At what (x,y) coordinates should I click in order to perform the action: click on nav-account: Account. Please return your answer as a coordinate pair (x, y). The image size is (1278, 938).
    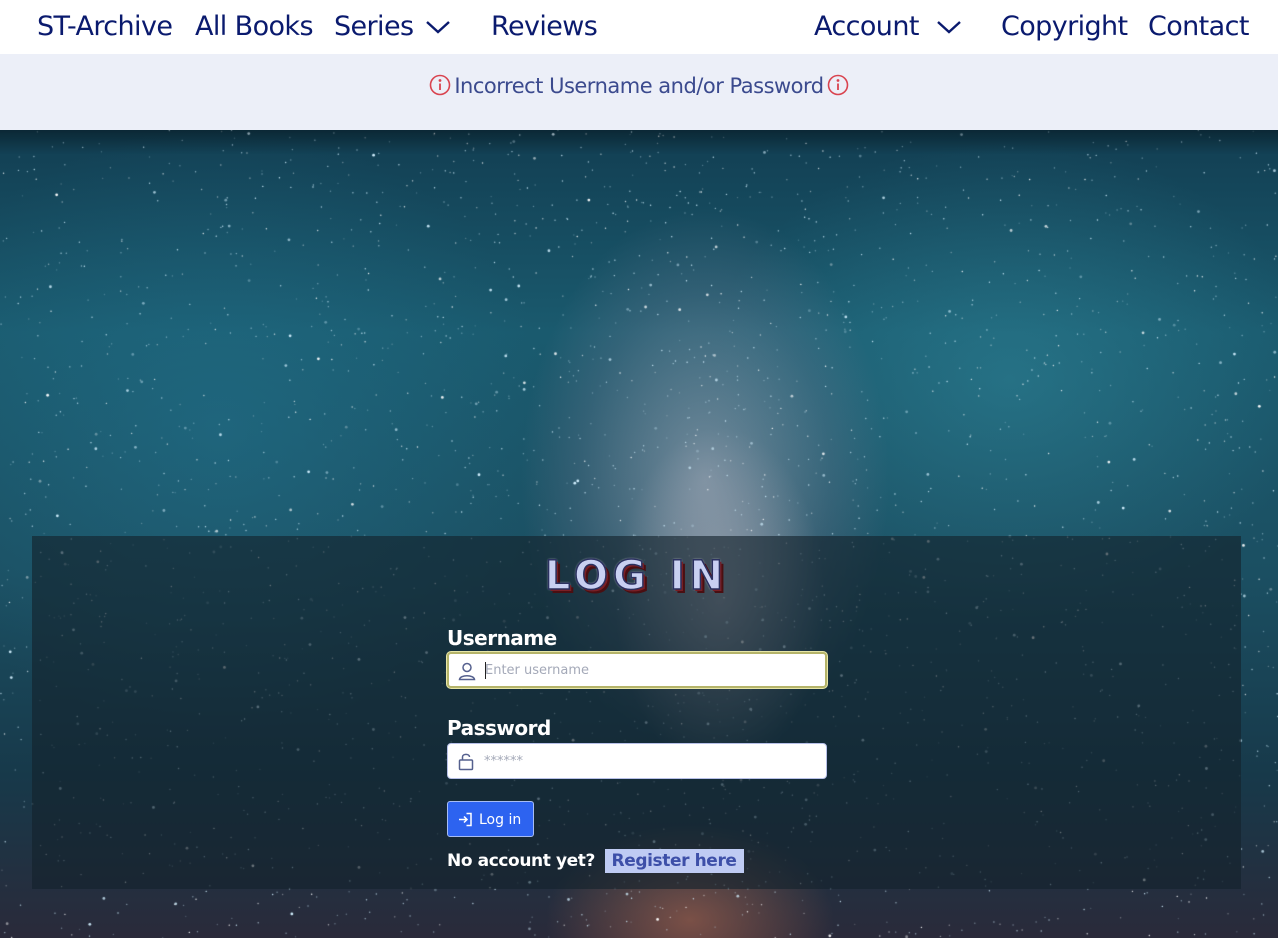
    Looking at the image, I should click on (866, 27).